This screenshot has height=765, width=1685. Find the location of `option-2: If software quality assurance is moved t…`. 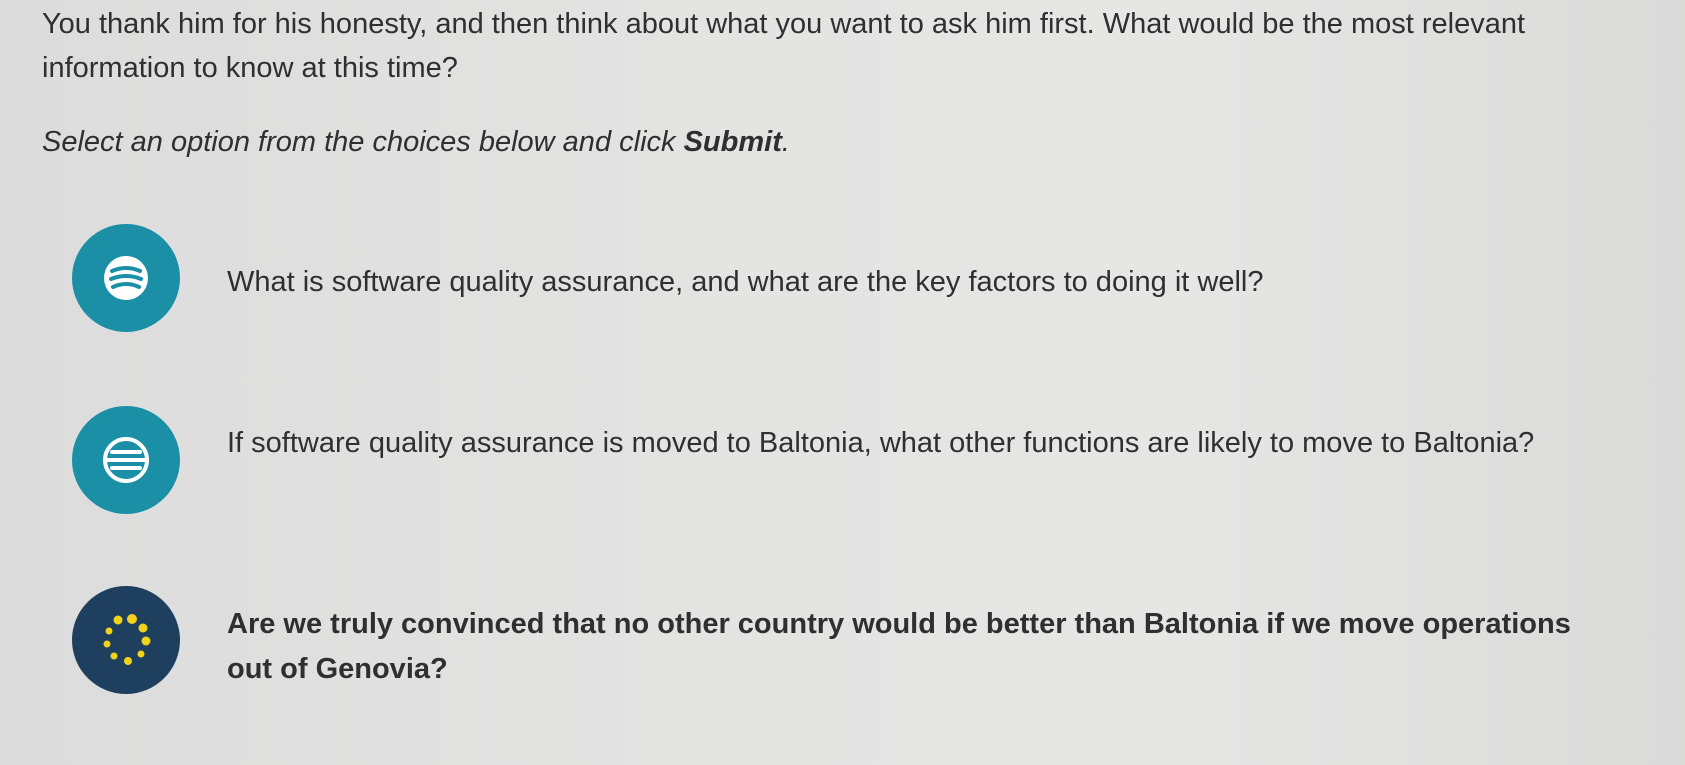

option-2: If software quality assurance is moved t… is located at coordinates (842, 461).